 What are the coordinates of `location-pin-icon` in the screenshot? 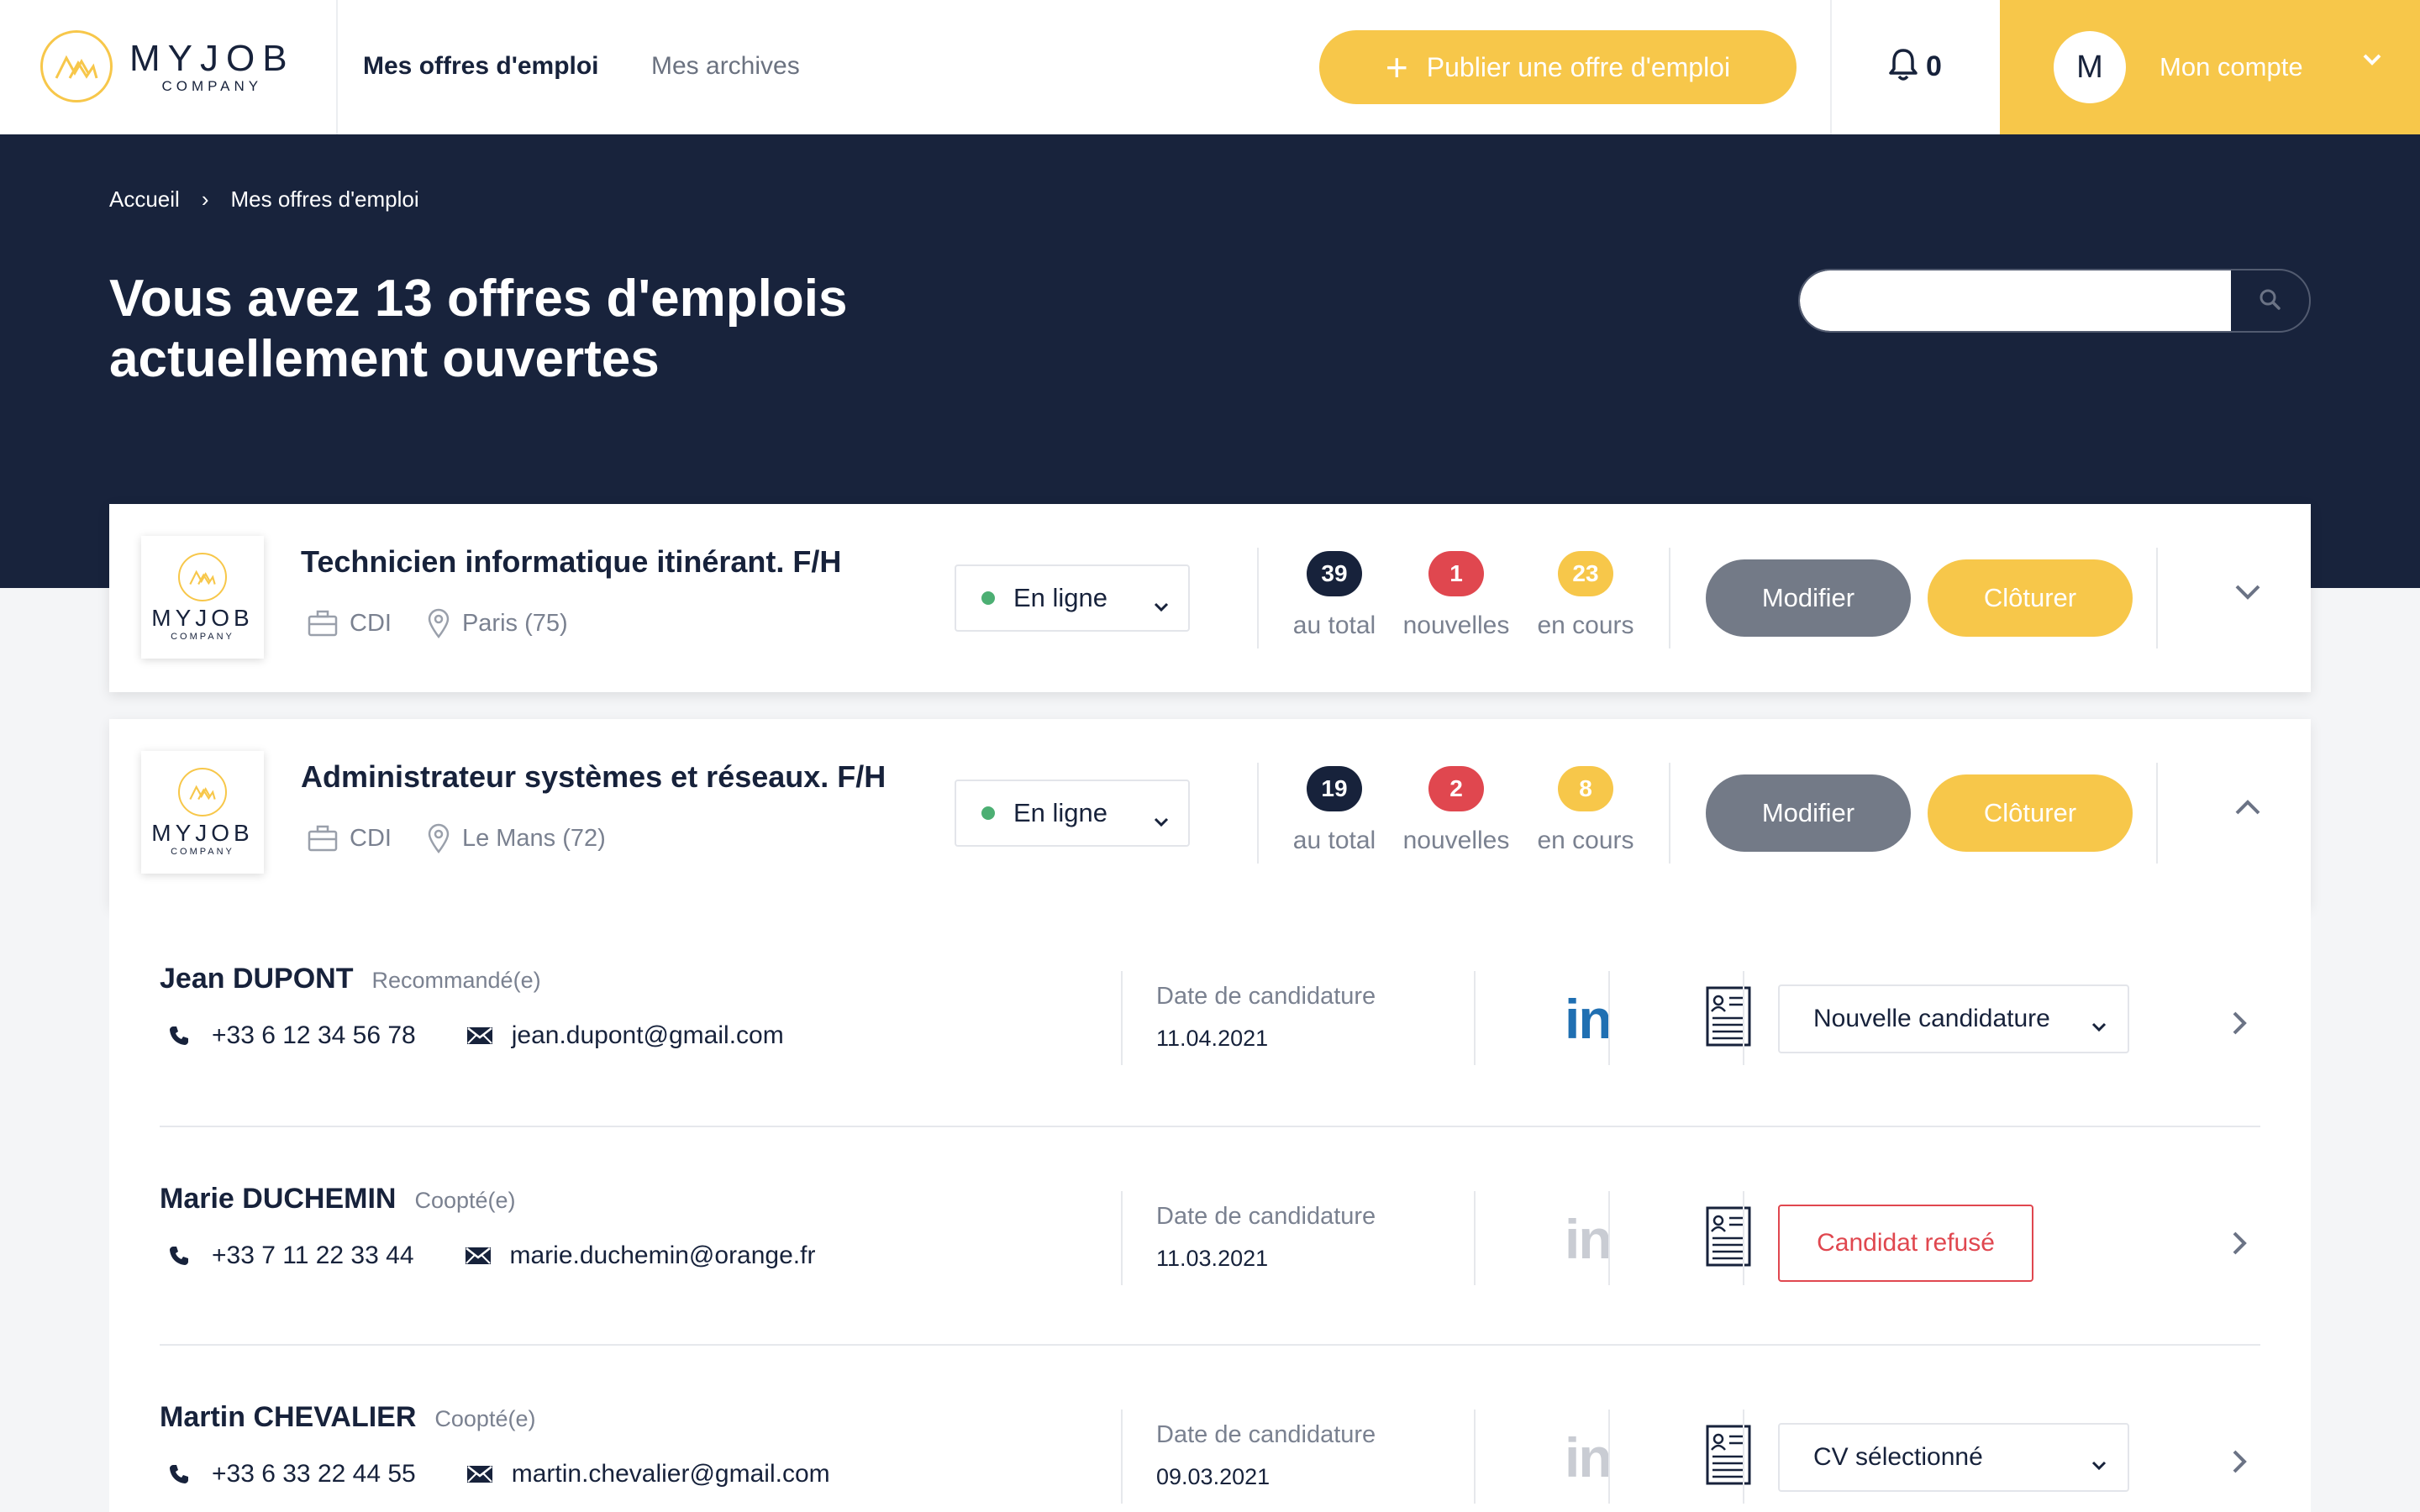 It's located at (438, 623).